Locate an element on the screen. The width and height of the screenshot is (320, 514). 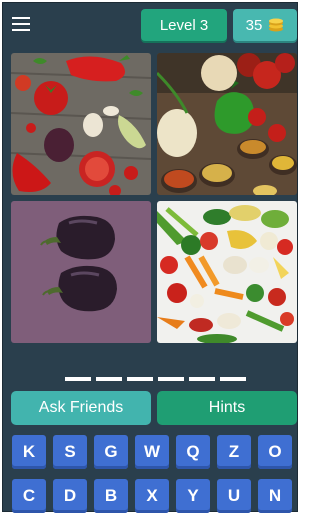
level-label: Level 3 is located at coordinates (184, 25).